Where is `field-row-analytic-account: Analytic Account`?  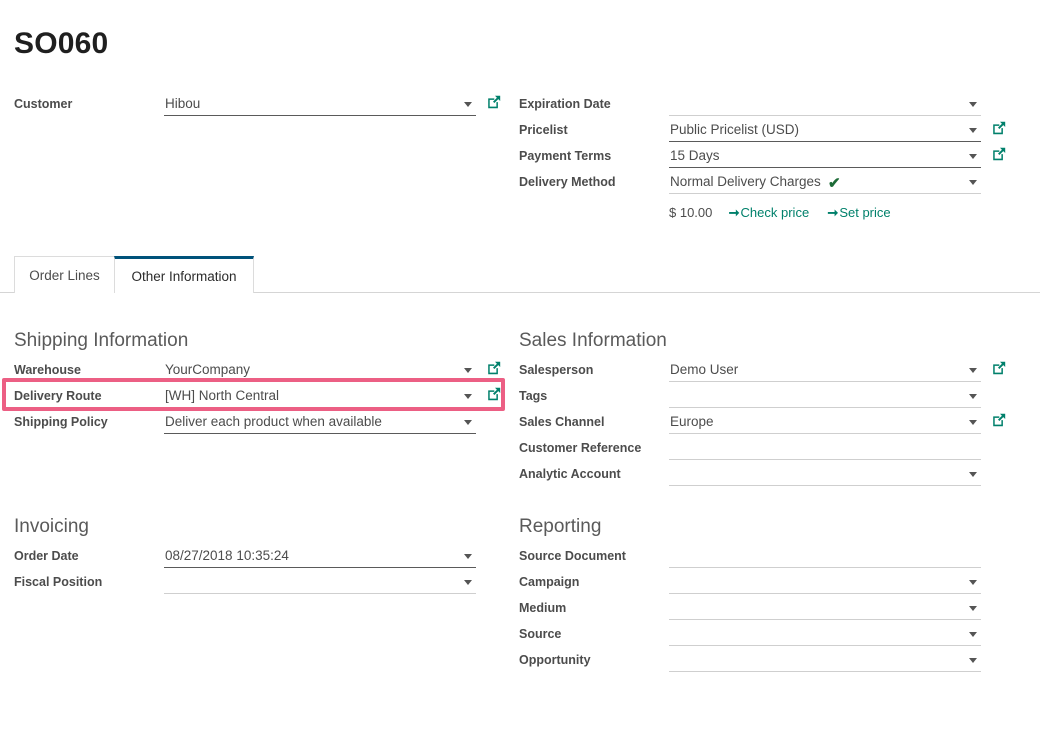
field-row-analytic-account: Analytic Account is located at coordinates (765, 476).